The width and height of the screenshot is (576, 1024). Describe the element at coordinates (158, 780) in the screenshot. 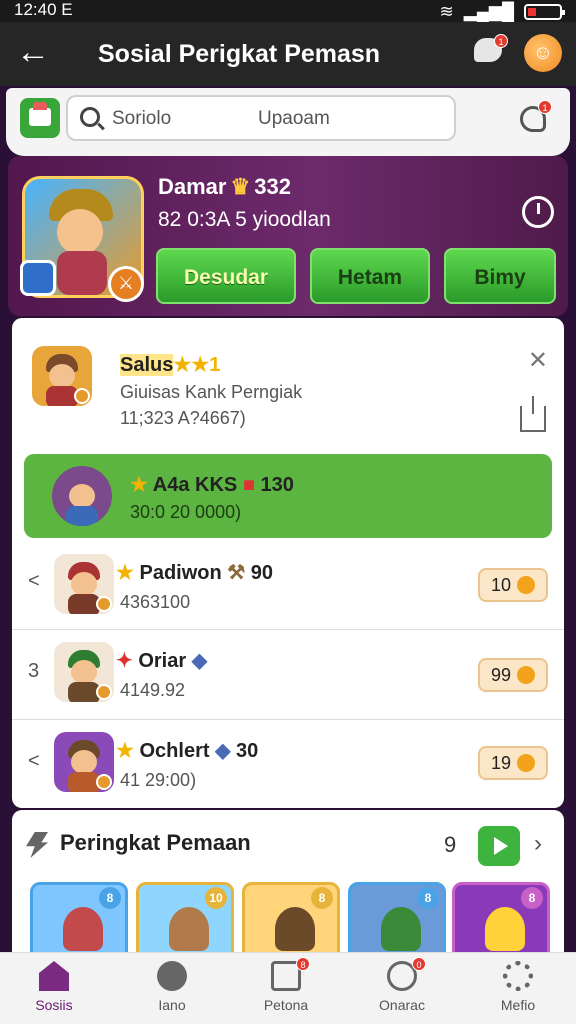

I see `player-subtitle: 41 29:00)` at that location.